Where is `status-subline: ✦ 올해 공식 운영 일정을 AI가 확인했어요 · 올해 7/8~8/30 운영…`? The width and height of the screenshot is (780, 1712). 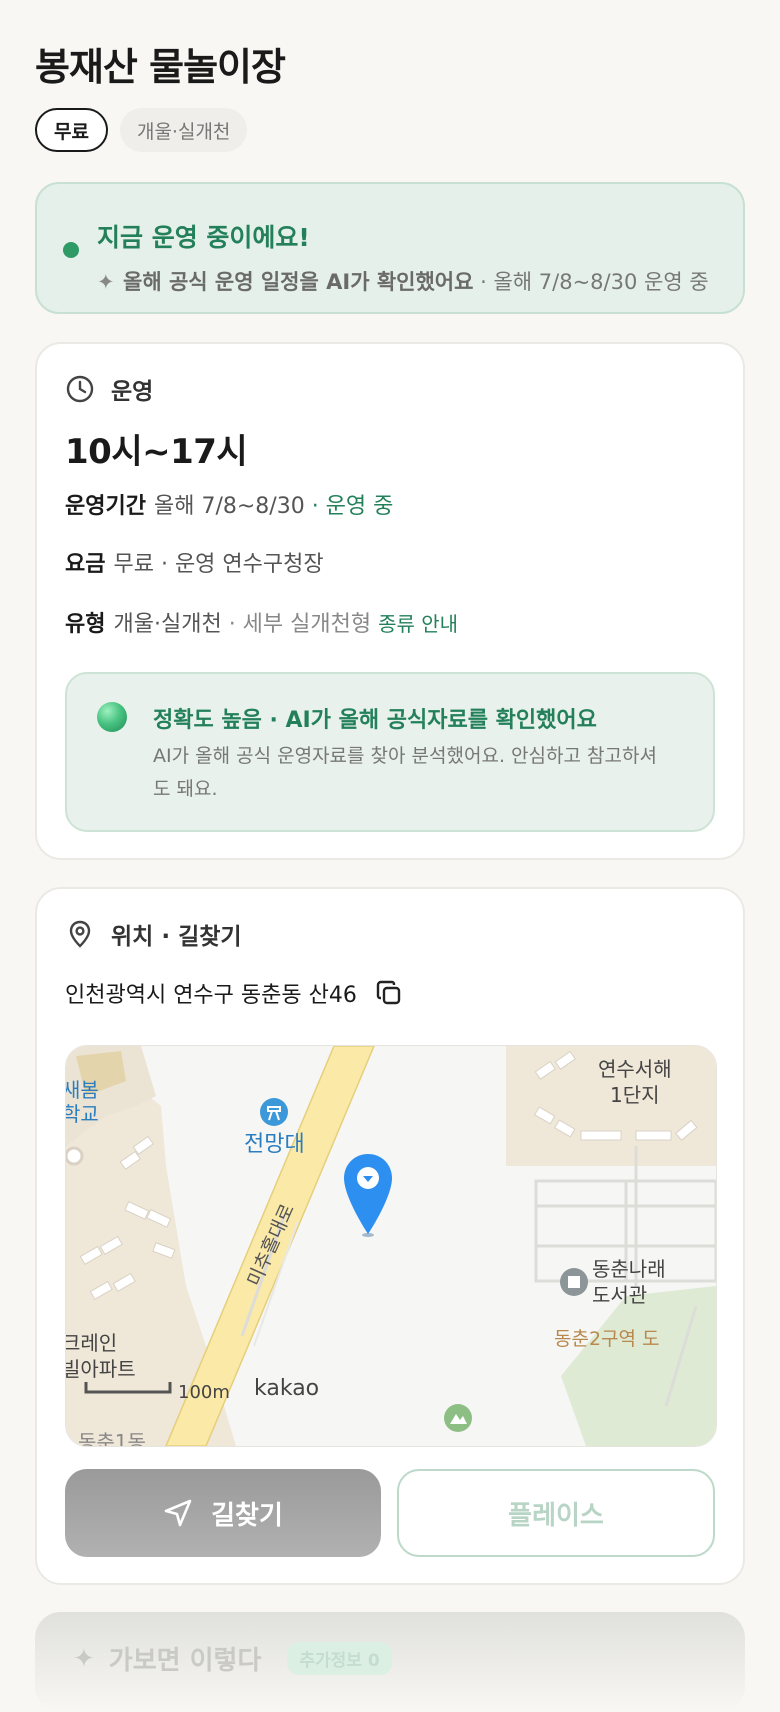 status-subline: ✦ 올해 공식 운영 일정을 AI가 확인했어요 · 올해 7/8~8/30 운영… is located at coordinates (403, 281).